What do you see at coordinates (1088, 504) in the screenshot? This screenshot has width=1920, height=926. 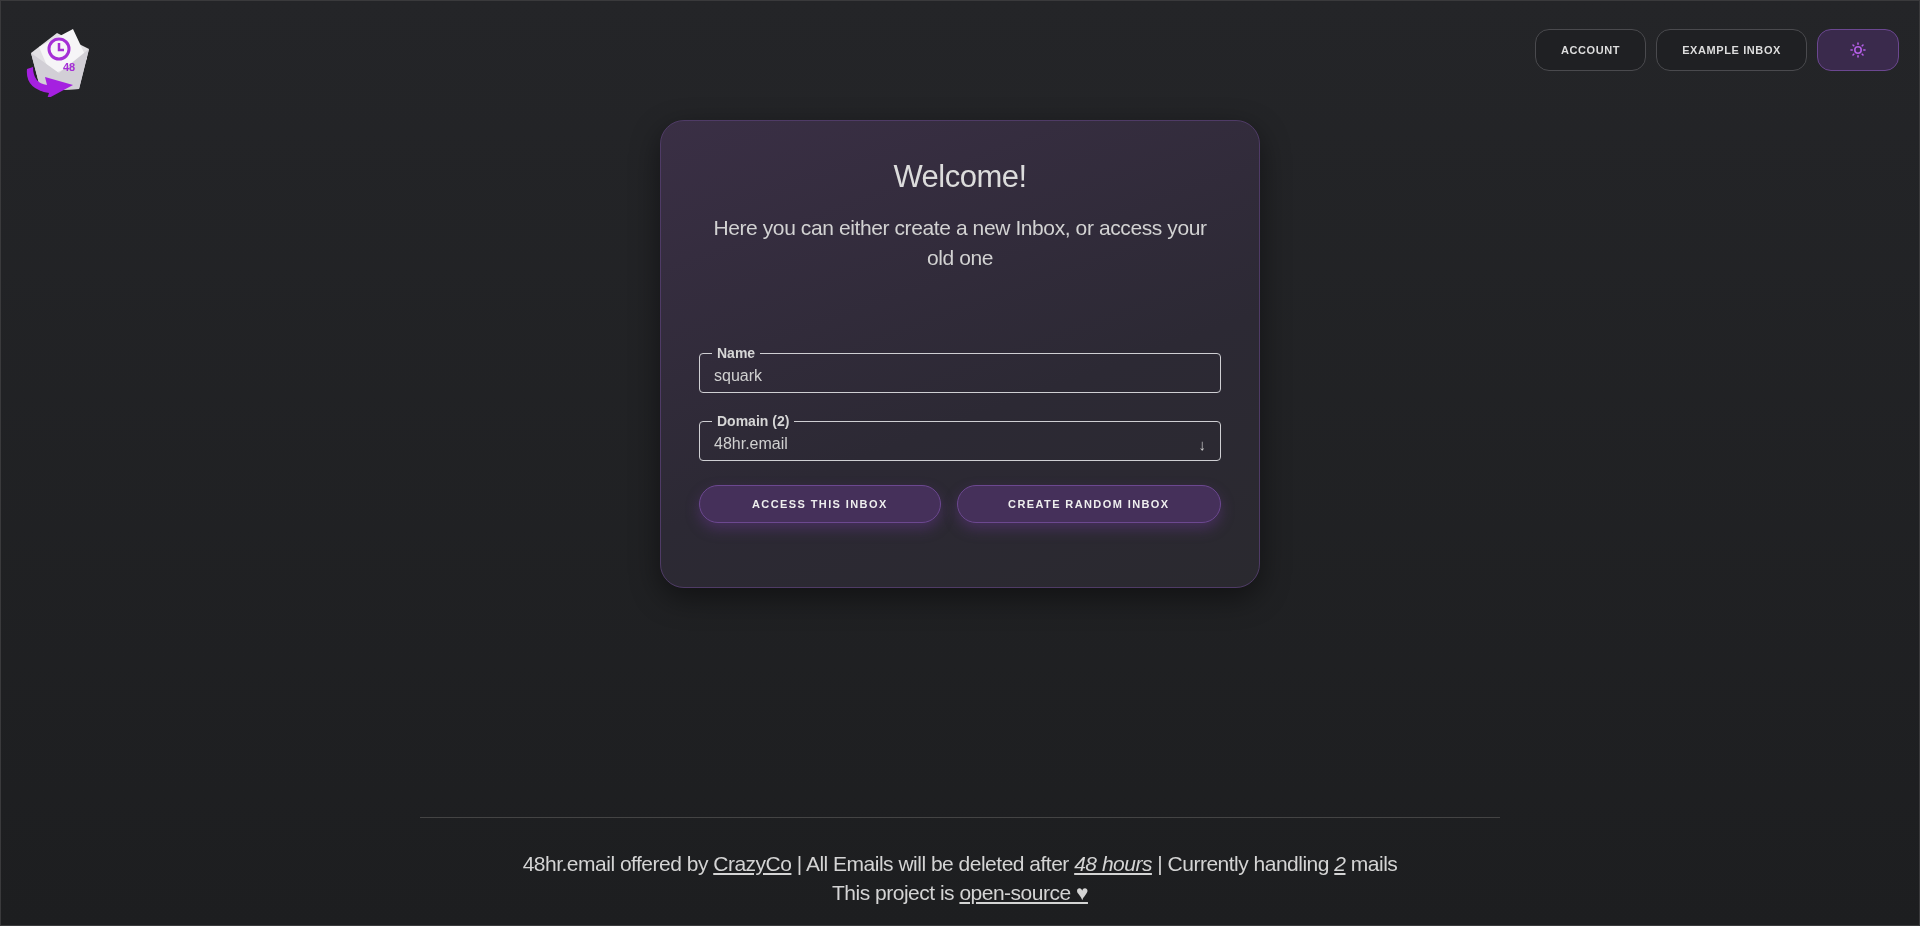 I see `action-button: CREATE RANDOM INBOX` at bounding box center [1088, 504].